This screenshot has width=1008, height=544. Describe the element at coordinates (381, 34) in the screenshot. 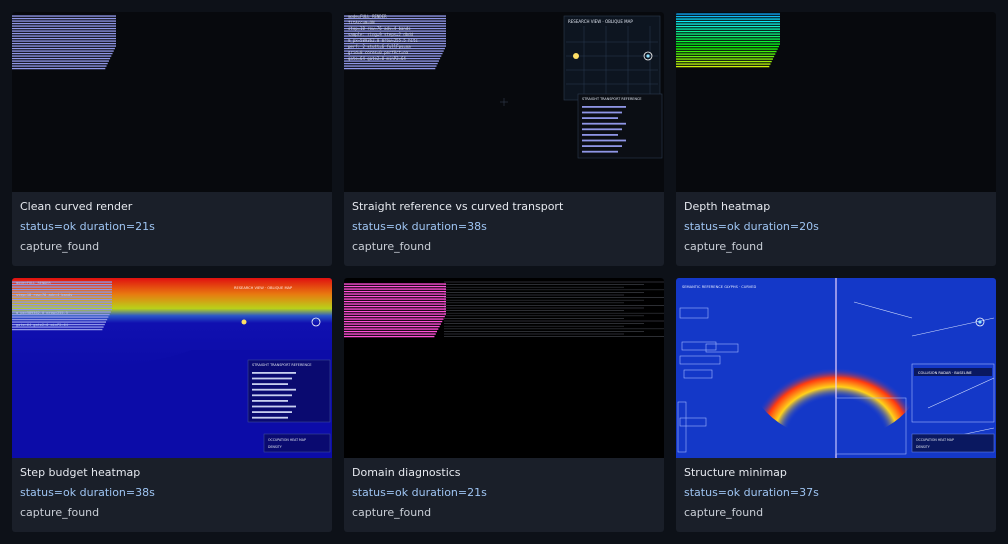

I see `svg-text: sample: ring=9 steps=2 dbdd` at that location.